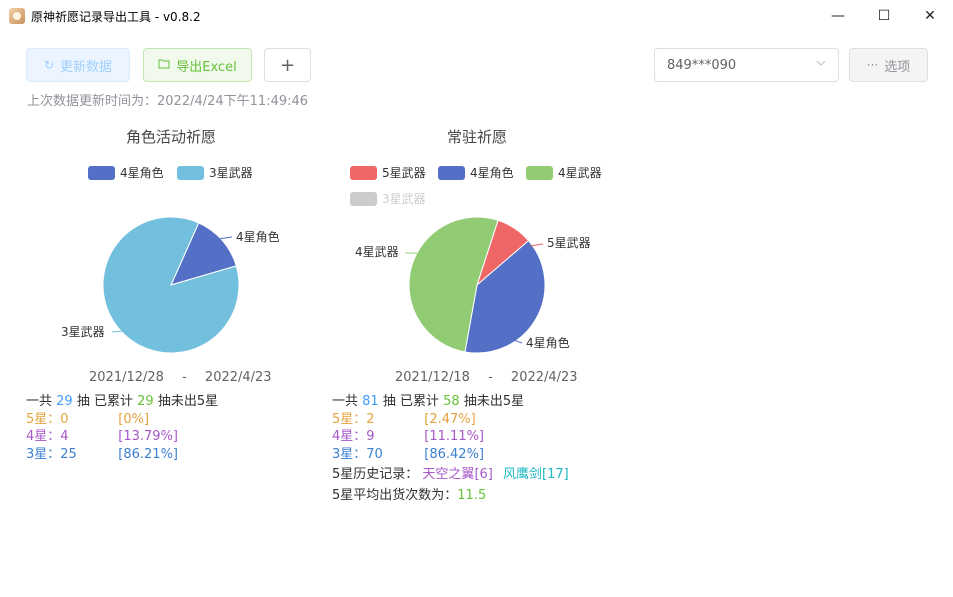  Describe the element at coordinates (68, 454) in the screenshot. I see `pool-1-star3-count: 25` at that location.